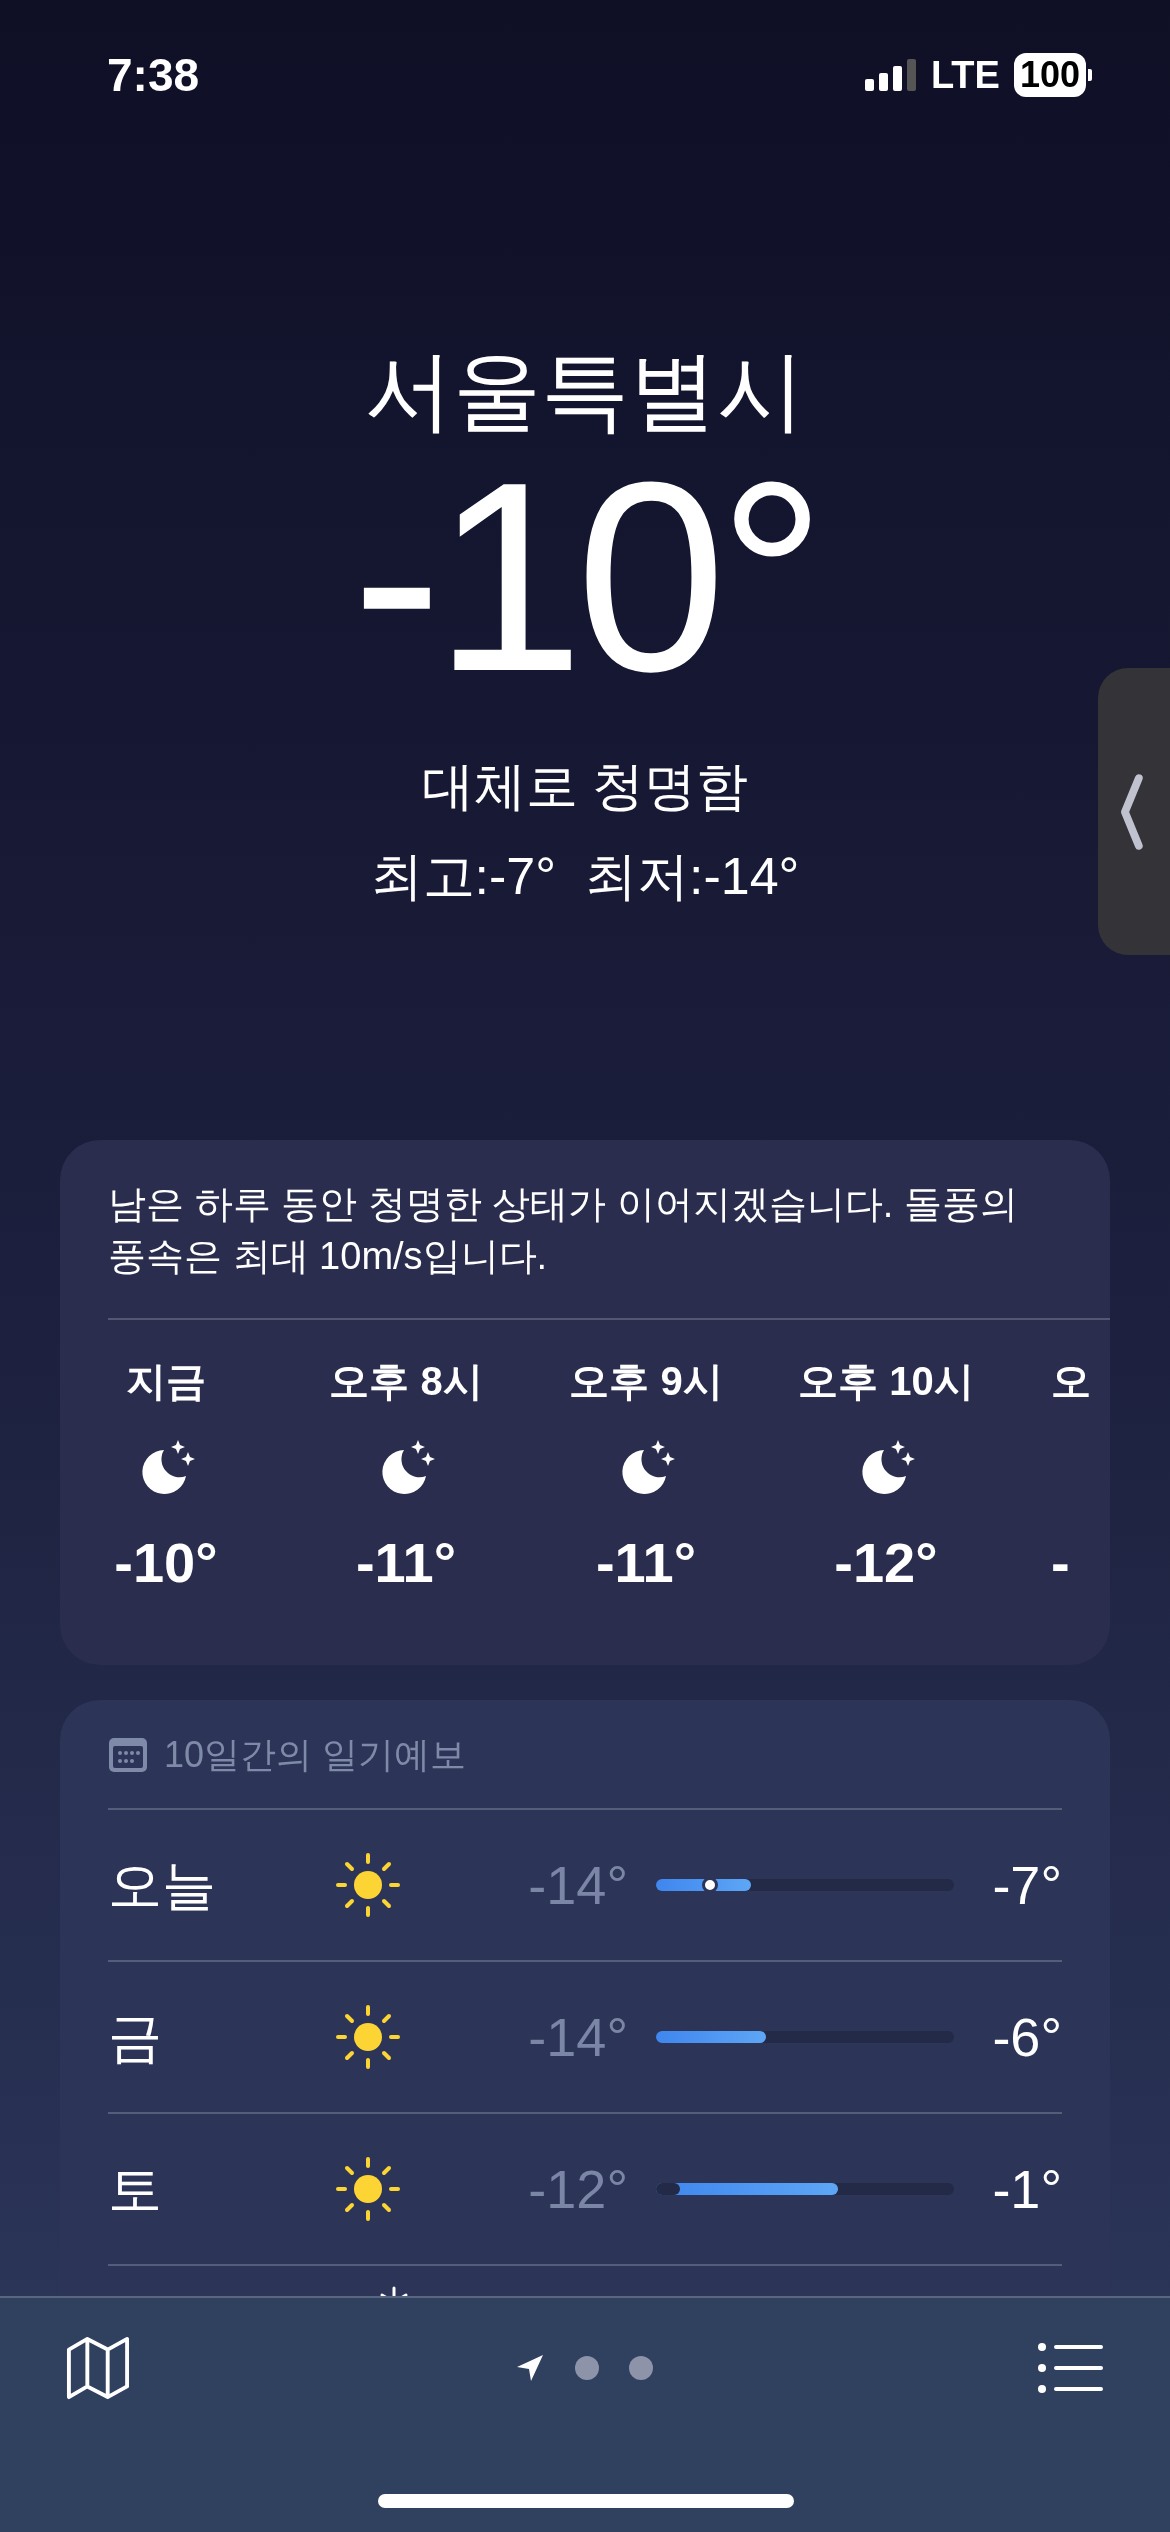 The height and width of the screenshot is (2532, 1170). I want to click on hour-label: 오, so click(1071, 1381).